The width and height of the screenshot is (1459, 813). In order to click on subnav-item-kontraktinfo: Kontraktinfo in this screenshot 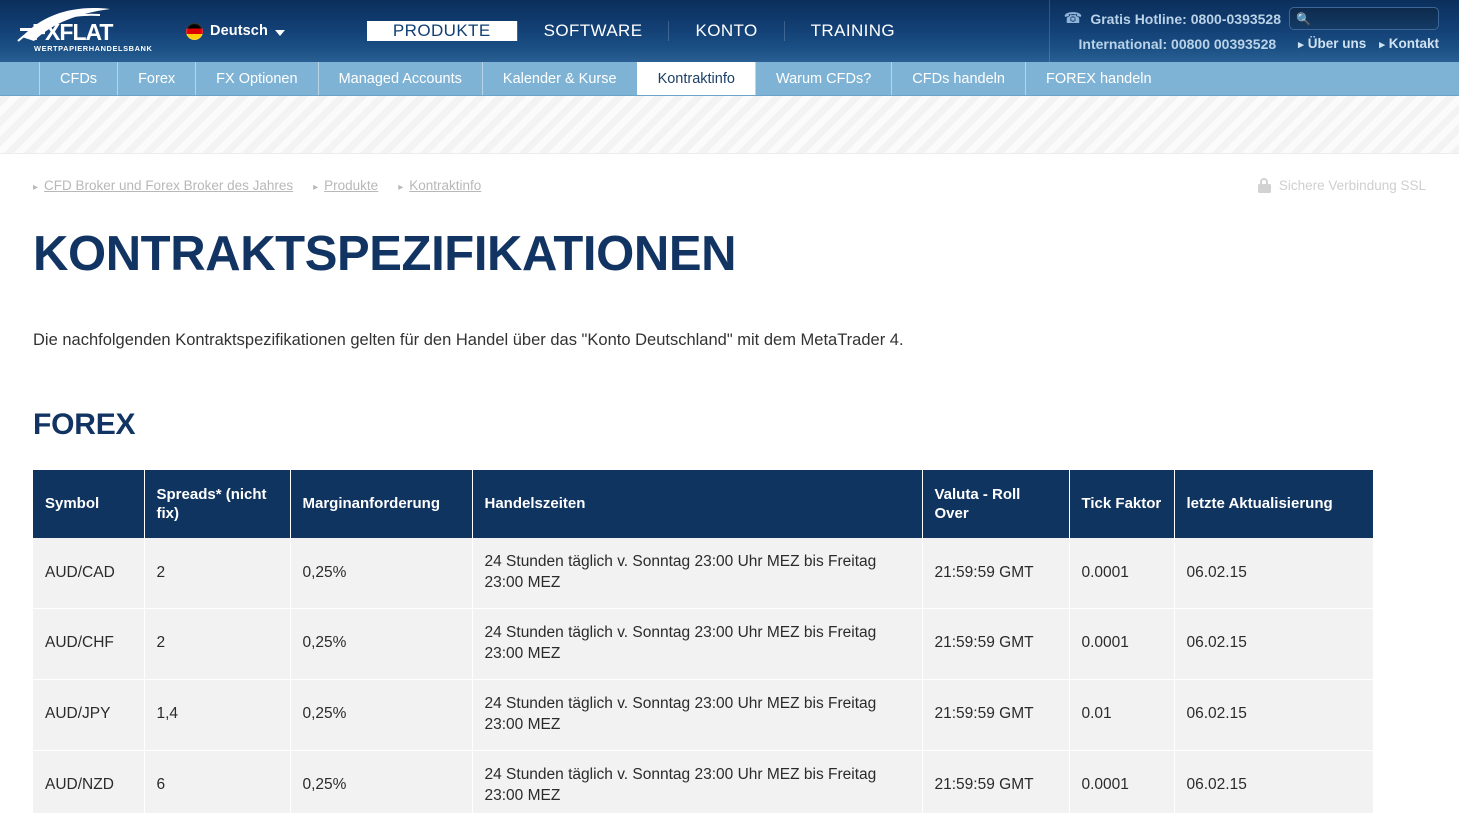, I will do `click(695, 78)`.